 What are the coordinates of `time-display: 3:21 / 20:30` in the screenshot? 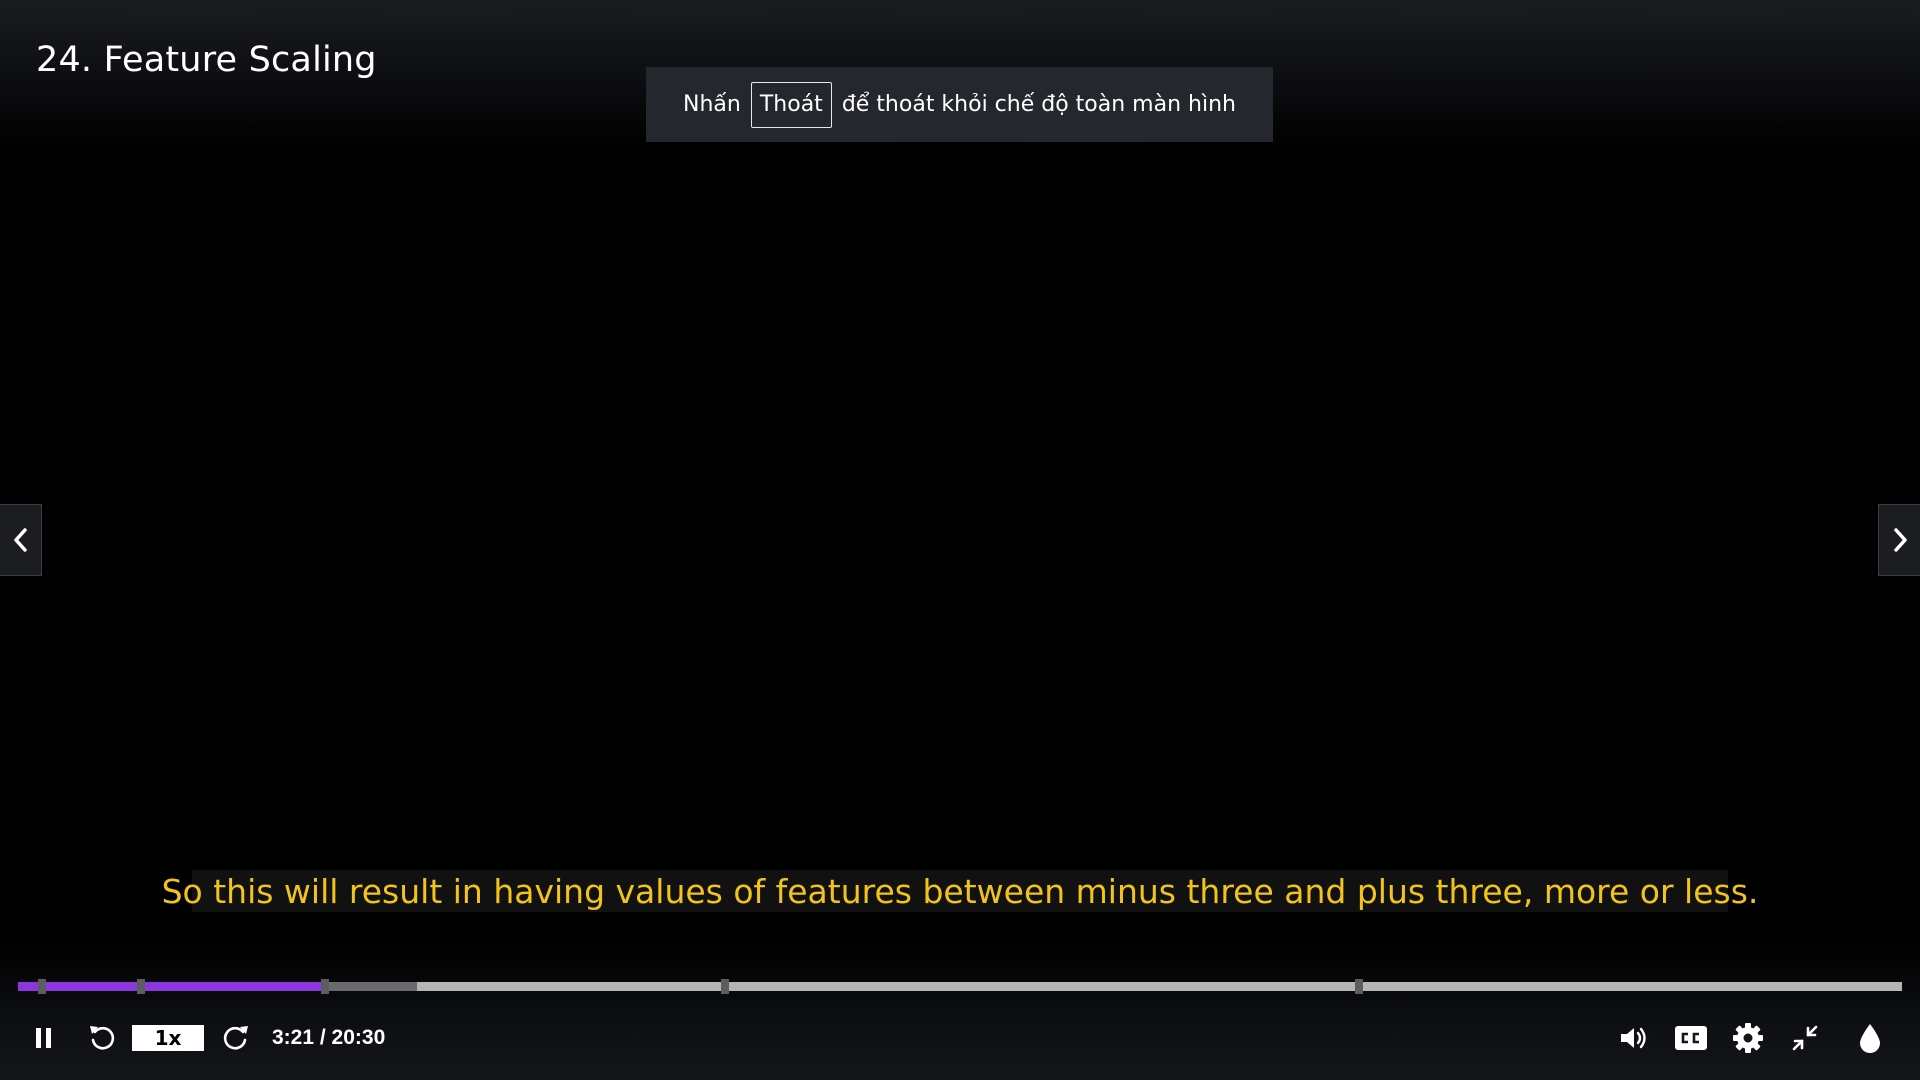 It's located at (329, 1037).